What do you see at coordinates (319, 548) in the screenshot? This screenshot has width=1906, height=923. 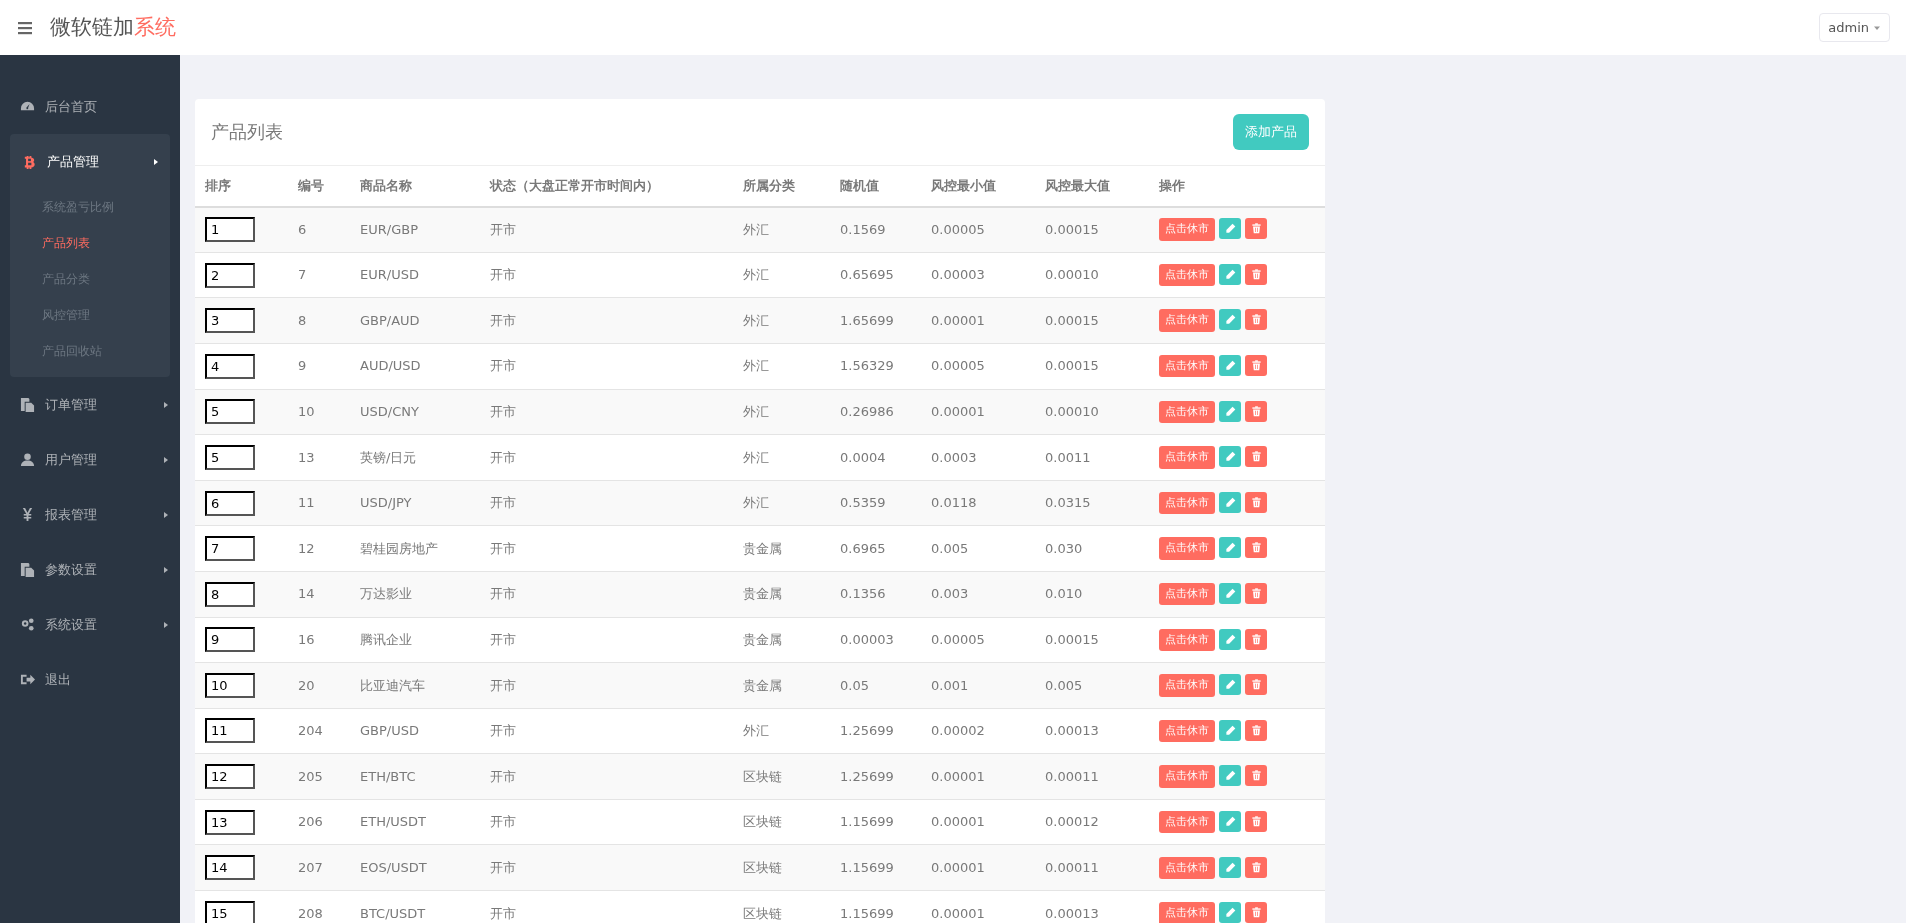 I see `table-cell: 12` at bounding box center [319, 548].